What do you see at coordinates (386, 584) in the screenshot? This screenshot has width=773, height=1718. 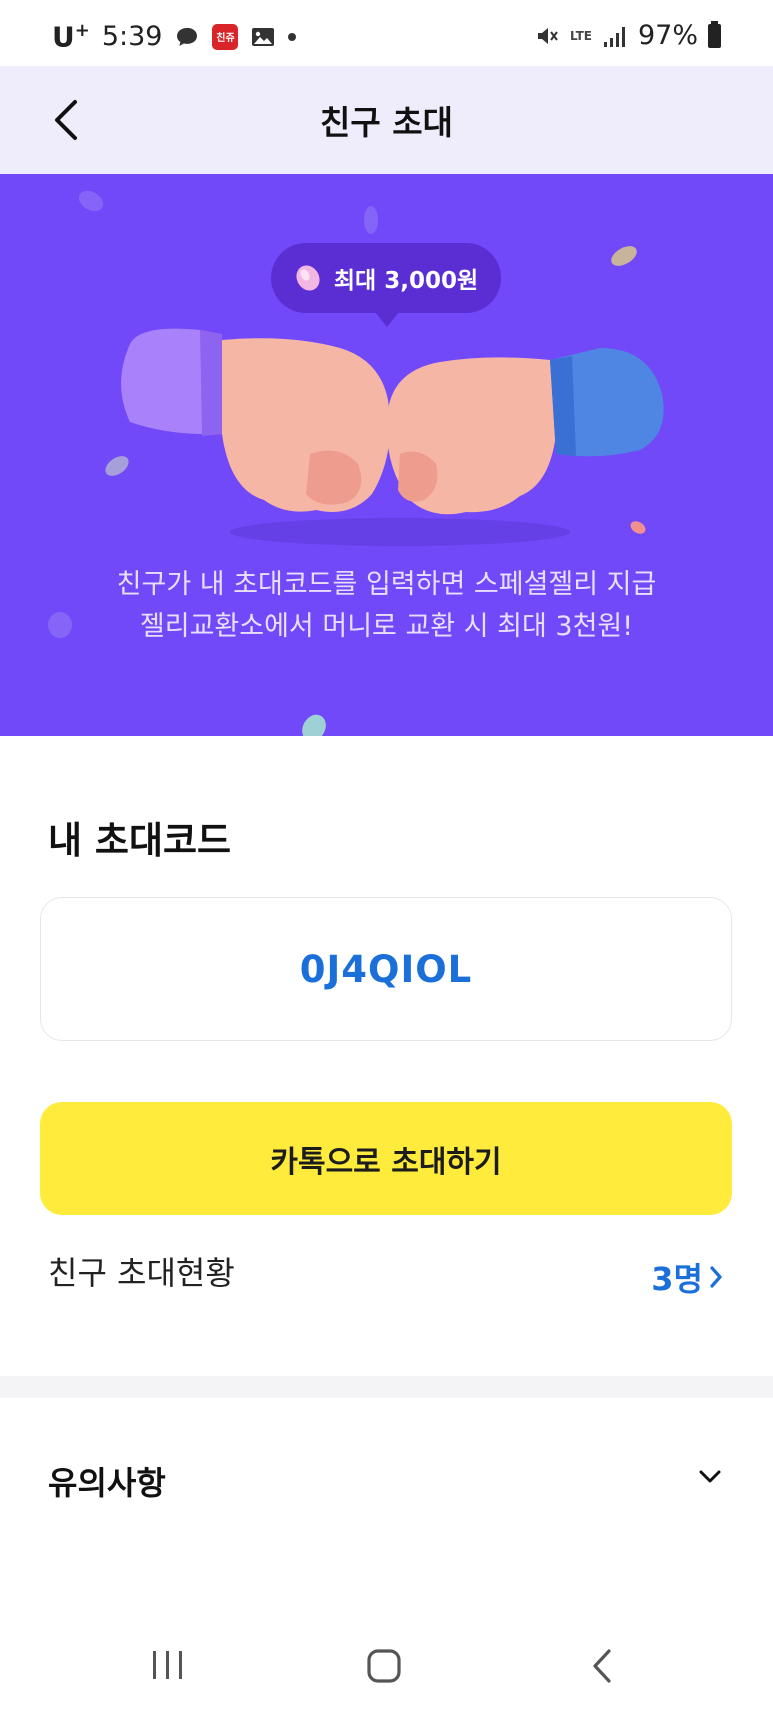 I see `banner-description-line1: 친구가 내 초대코드를 입력하면 스페셜젤리 지급` at bounding box center [386, 584].